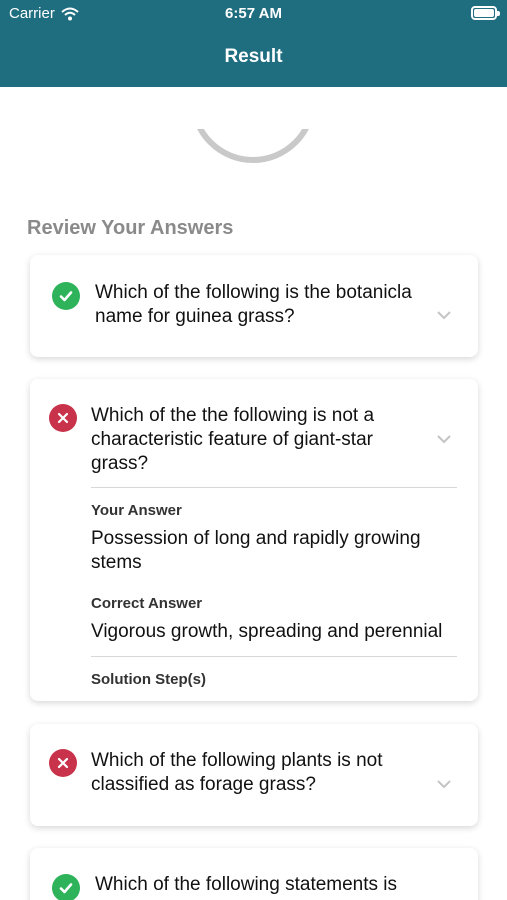  Describe the element at coordinates (246, 884) in the screenshot. I see `question-text: Which of the following statements is` at that location.